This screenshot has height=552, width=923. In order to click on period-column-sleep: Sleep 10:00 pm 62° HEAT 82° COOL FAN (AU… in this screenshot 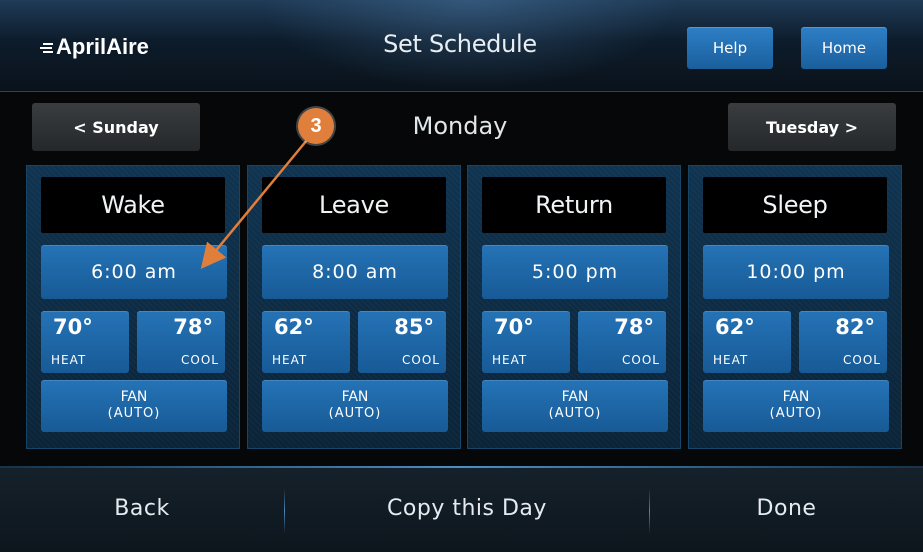, I will do `click(795, 307)`.